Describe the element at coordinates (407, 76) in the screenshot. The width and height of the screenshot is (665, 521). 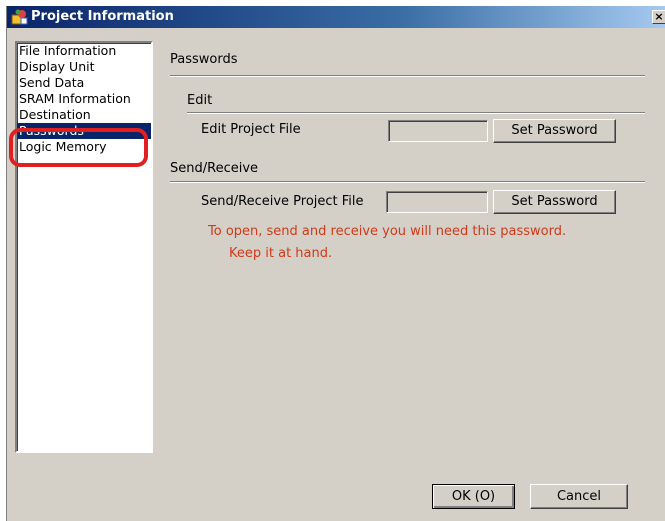
I see `panel-title-divider` at that location.